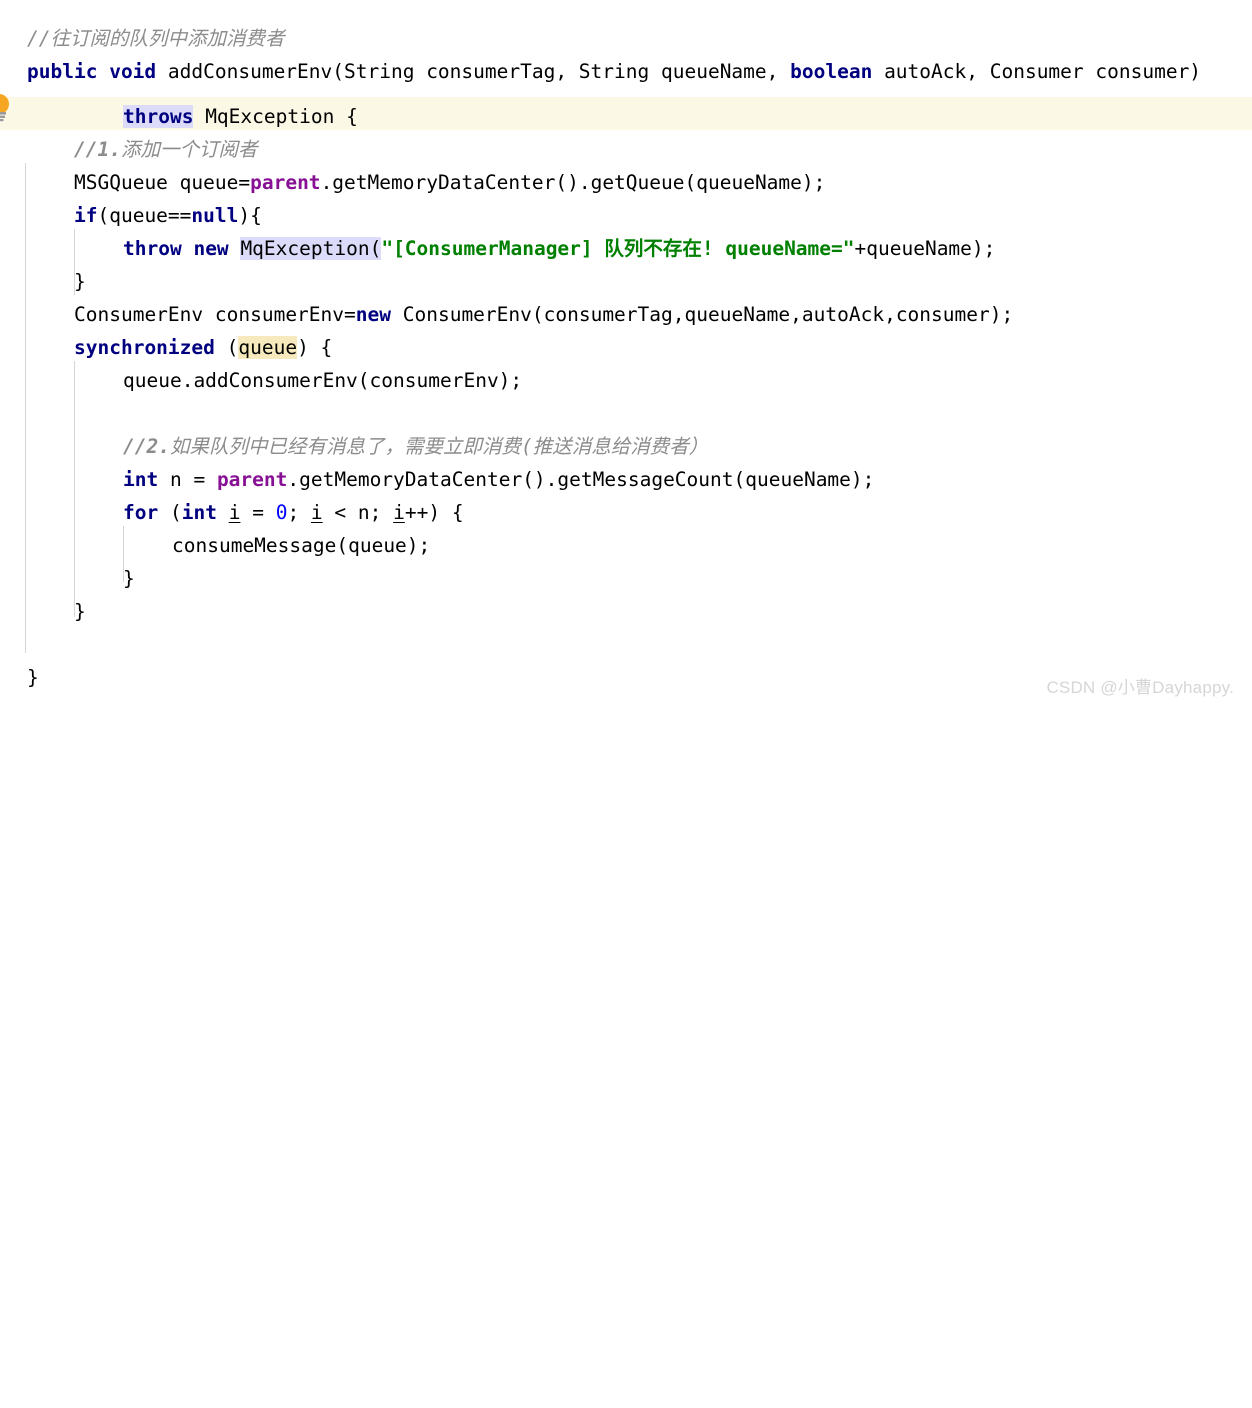 The image size is (1252, 1408). Describe the element at coordinates (97, 149) in the screenshot. I see `comment-marker: //1.` at that location.